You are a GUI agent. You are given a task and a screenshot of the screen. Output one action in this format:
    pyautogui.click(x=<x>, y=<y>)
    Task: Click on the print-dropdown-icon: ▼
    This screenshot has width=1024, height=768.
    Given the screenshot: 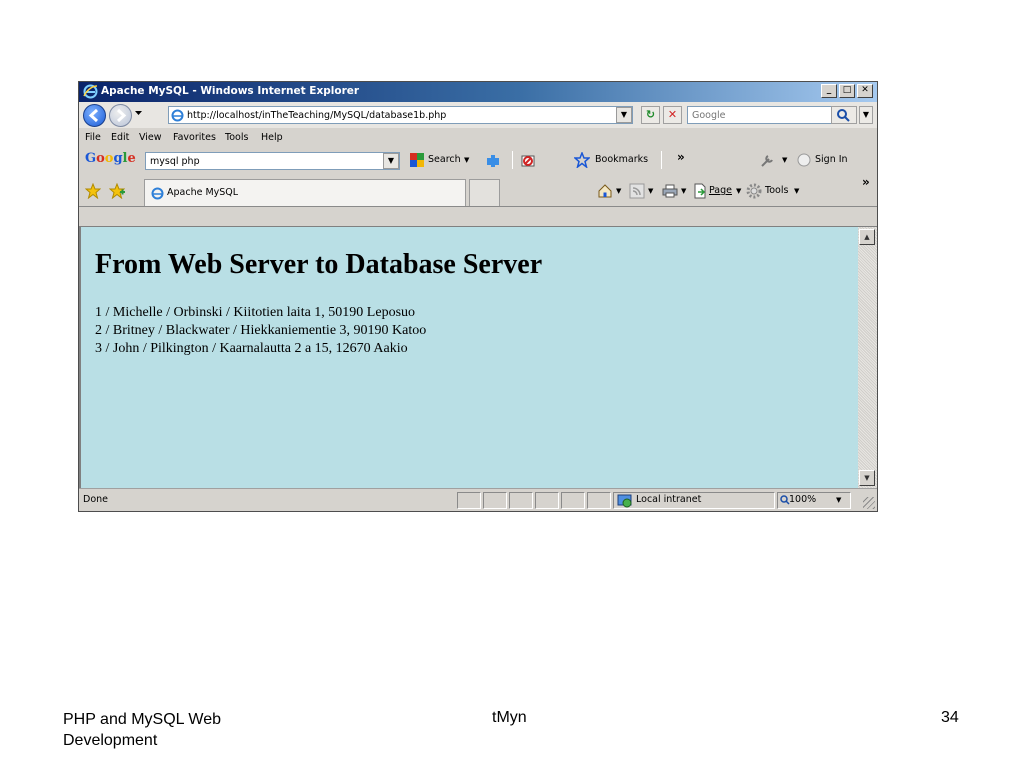 What is the action you would take?
    pyautogui.click(x=683, y=191)
    